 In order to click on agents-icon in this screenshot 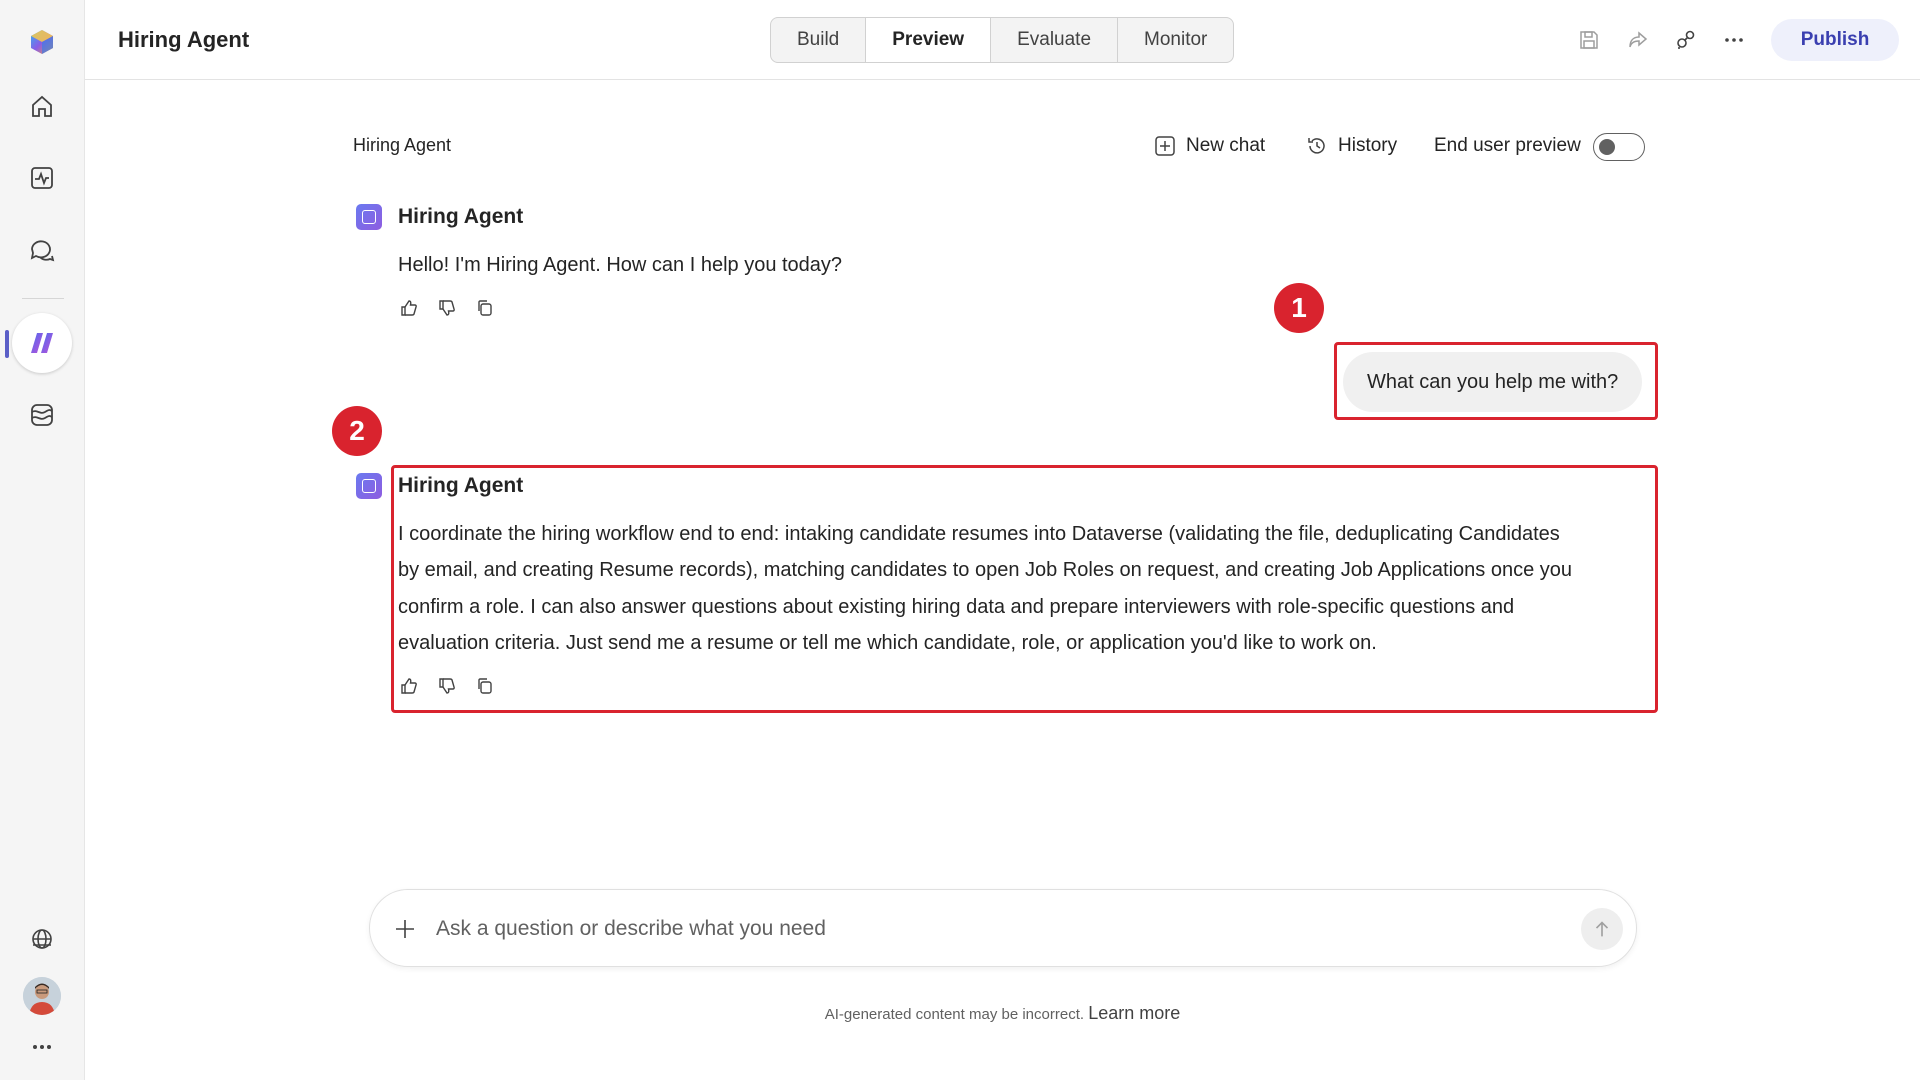, I will do `click(42, 343)`.